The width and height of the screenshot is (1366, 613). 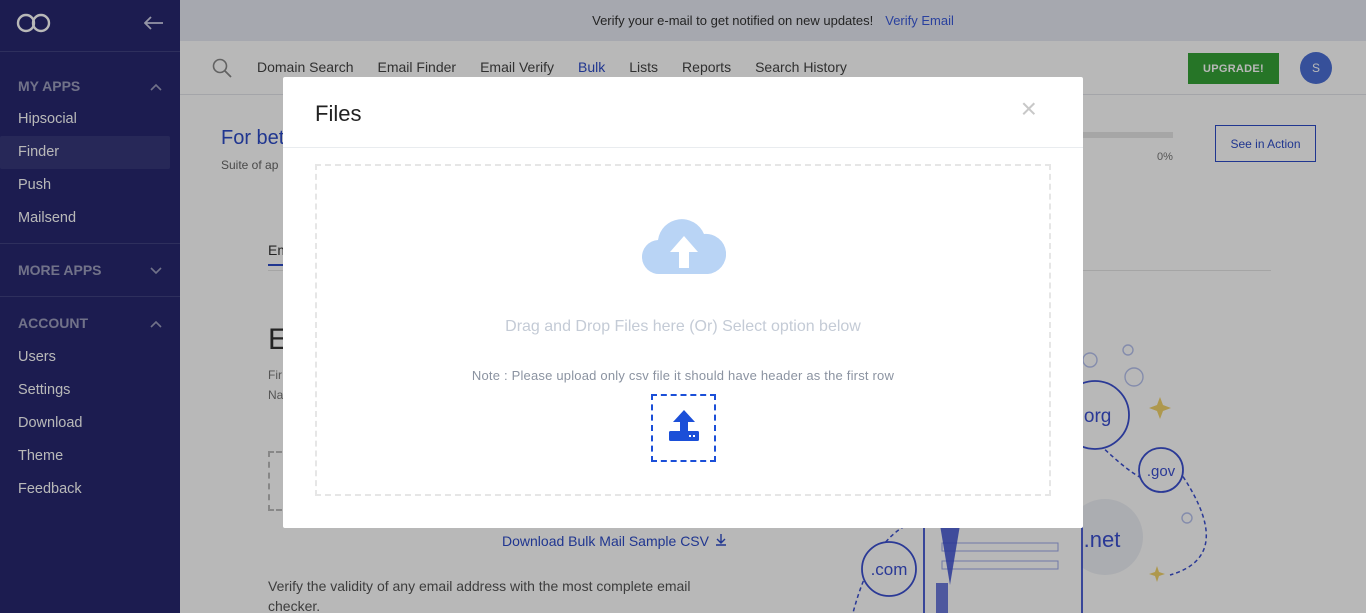 What do you see at coordinates (338, 113) in the screenshot?
I see `modal-title: Files` at bounding box center [338, 113].